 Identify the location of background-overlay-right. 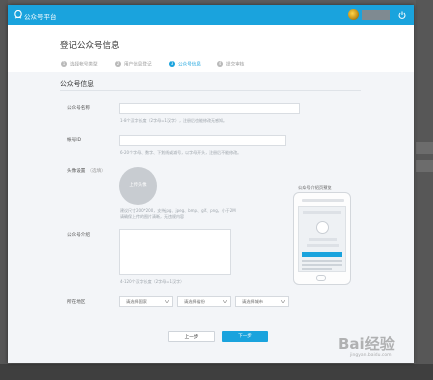
(424, 190).